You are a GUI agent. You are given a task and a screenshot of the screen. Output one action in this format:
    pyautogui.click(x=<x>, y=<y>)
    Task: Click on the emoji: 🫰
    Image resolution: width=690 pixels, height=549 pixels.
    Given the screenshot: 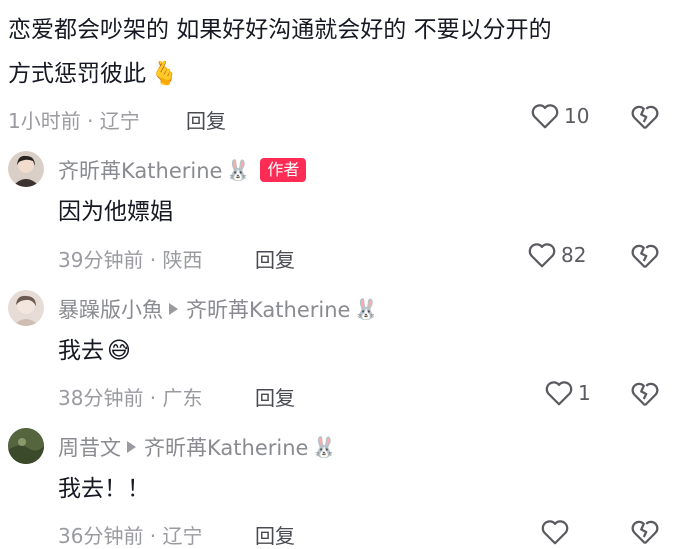 What is the action you would take?
    pyautogui.click(x=164, y=74)
    